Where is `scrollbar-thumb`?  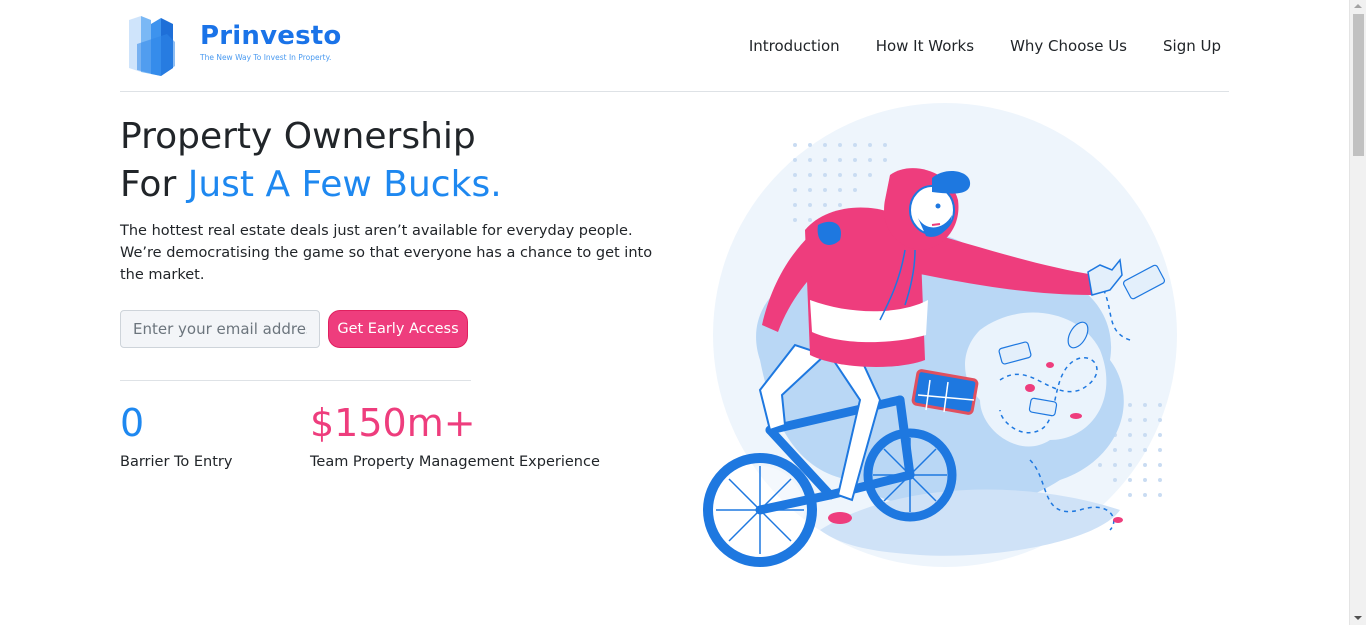 scrollbar-thumb is located at coordinates (1358, 85).